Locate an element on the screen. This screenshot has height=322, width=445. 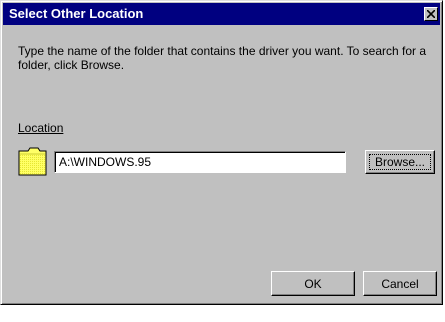
location-label: Location is located at coordinates (40, 128).